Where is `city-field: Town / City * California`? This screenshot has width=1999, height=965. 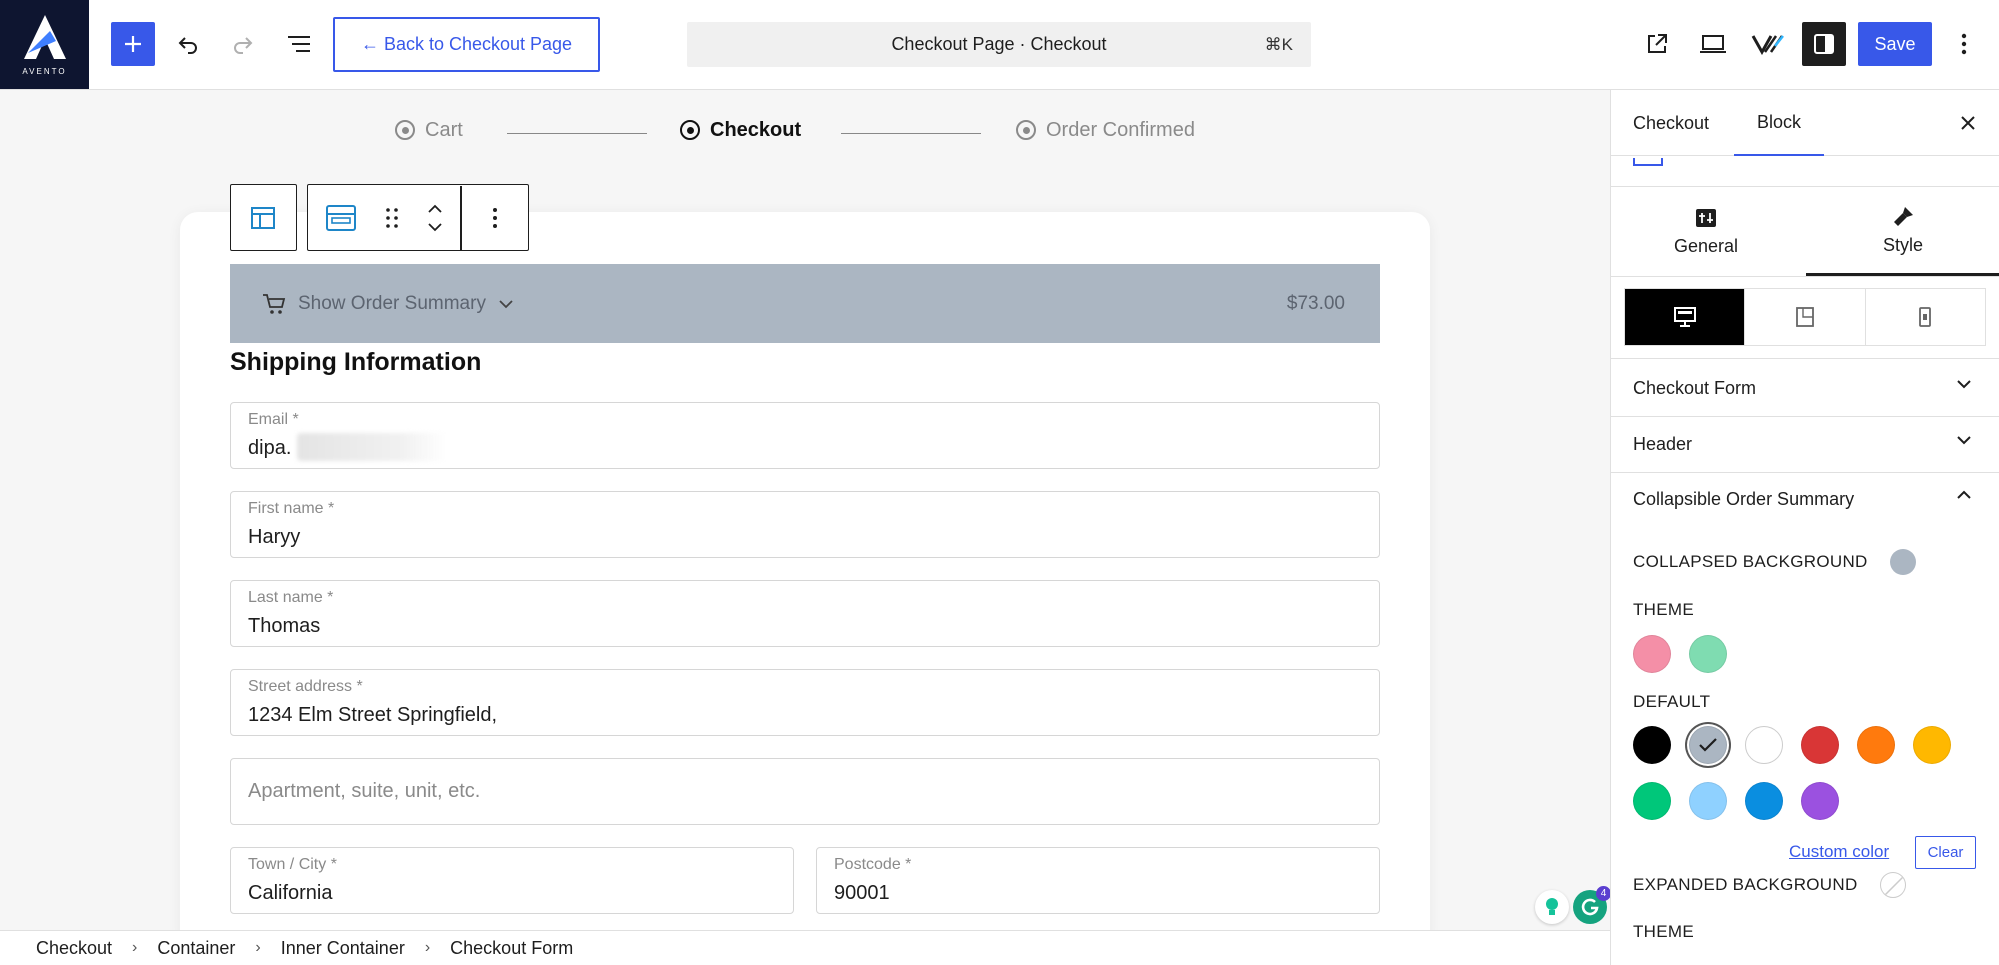
city-field: Town / City * California is located at coordinates (512, 880).